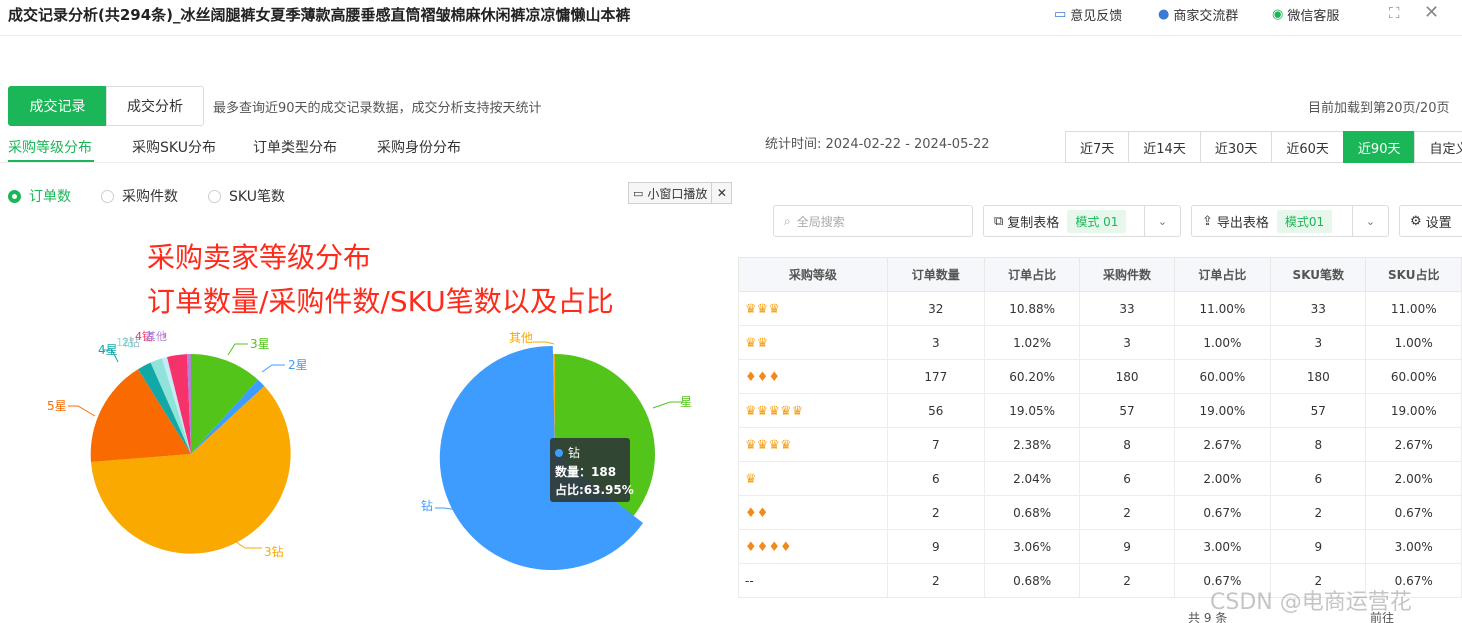 The height and width of the screenshot is (623, 1462). What do you see at coordinates (1032, 274) in the screenshot?
I see `col-order-ratio: 订单占比` at bounding box center [1032, 274].